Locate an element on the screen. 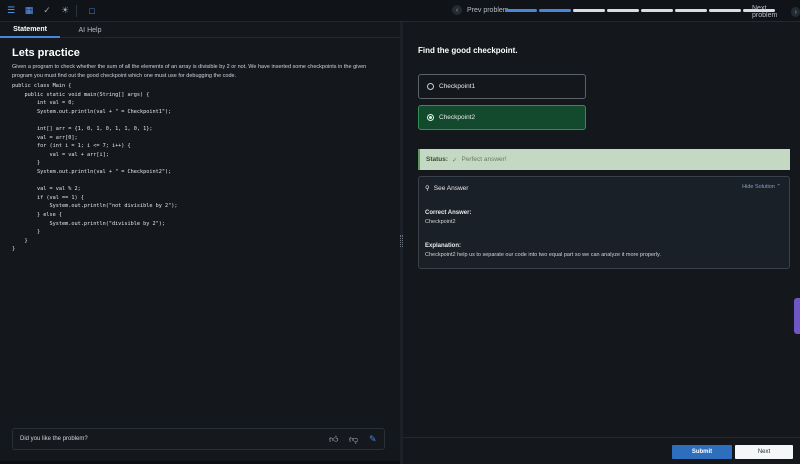 The image size is (800, 464). status-value: Perfect answer! is located at coordinates (484, 159).